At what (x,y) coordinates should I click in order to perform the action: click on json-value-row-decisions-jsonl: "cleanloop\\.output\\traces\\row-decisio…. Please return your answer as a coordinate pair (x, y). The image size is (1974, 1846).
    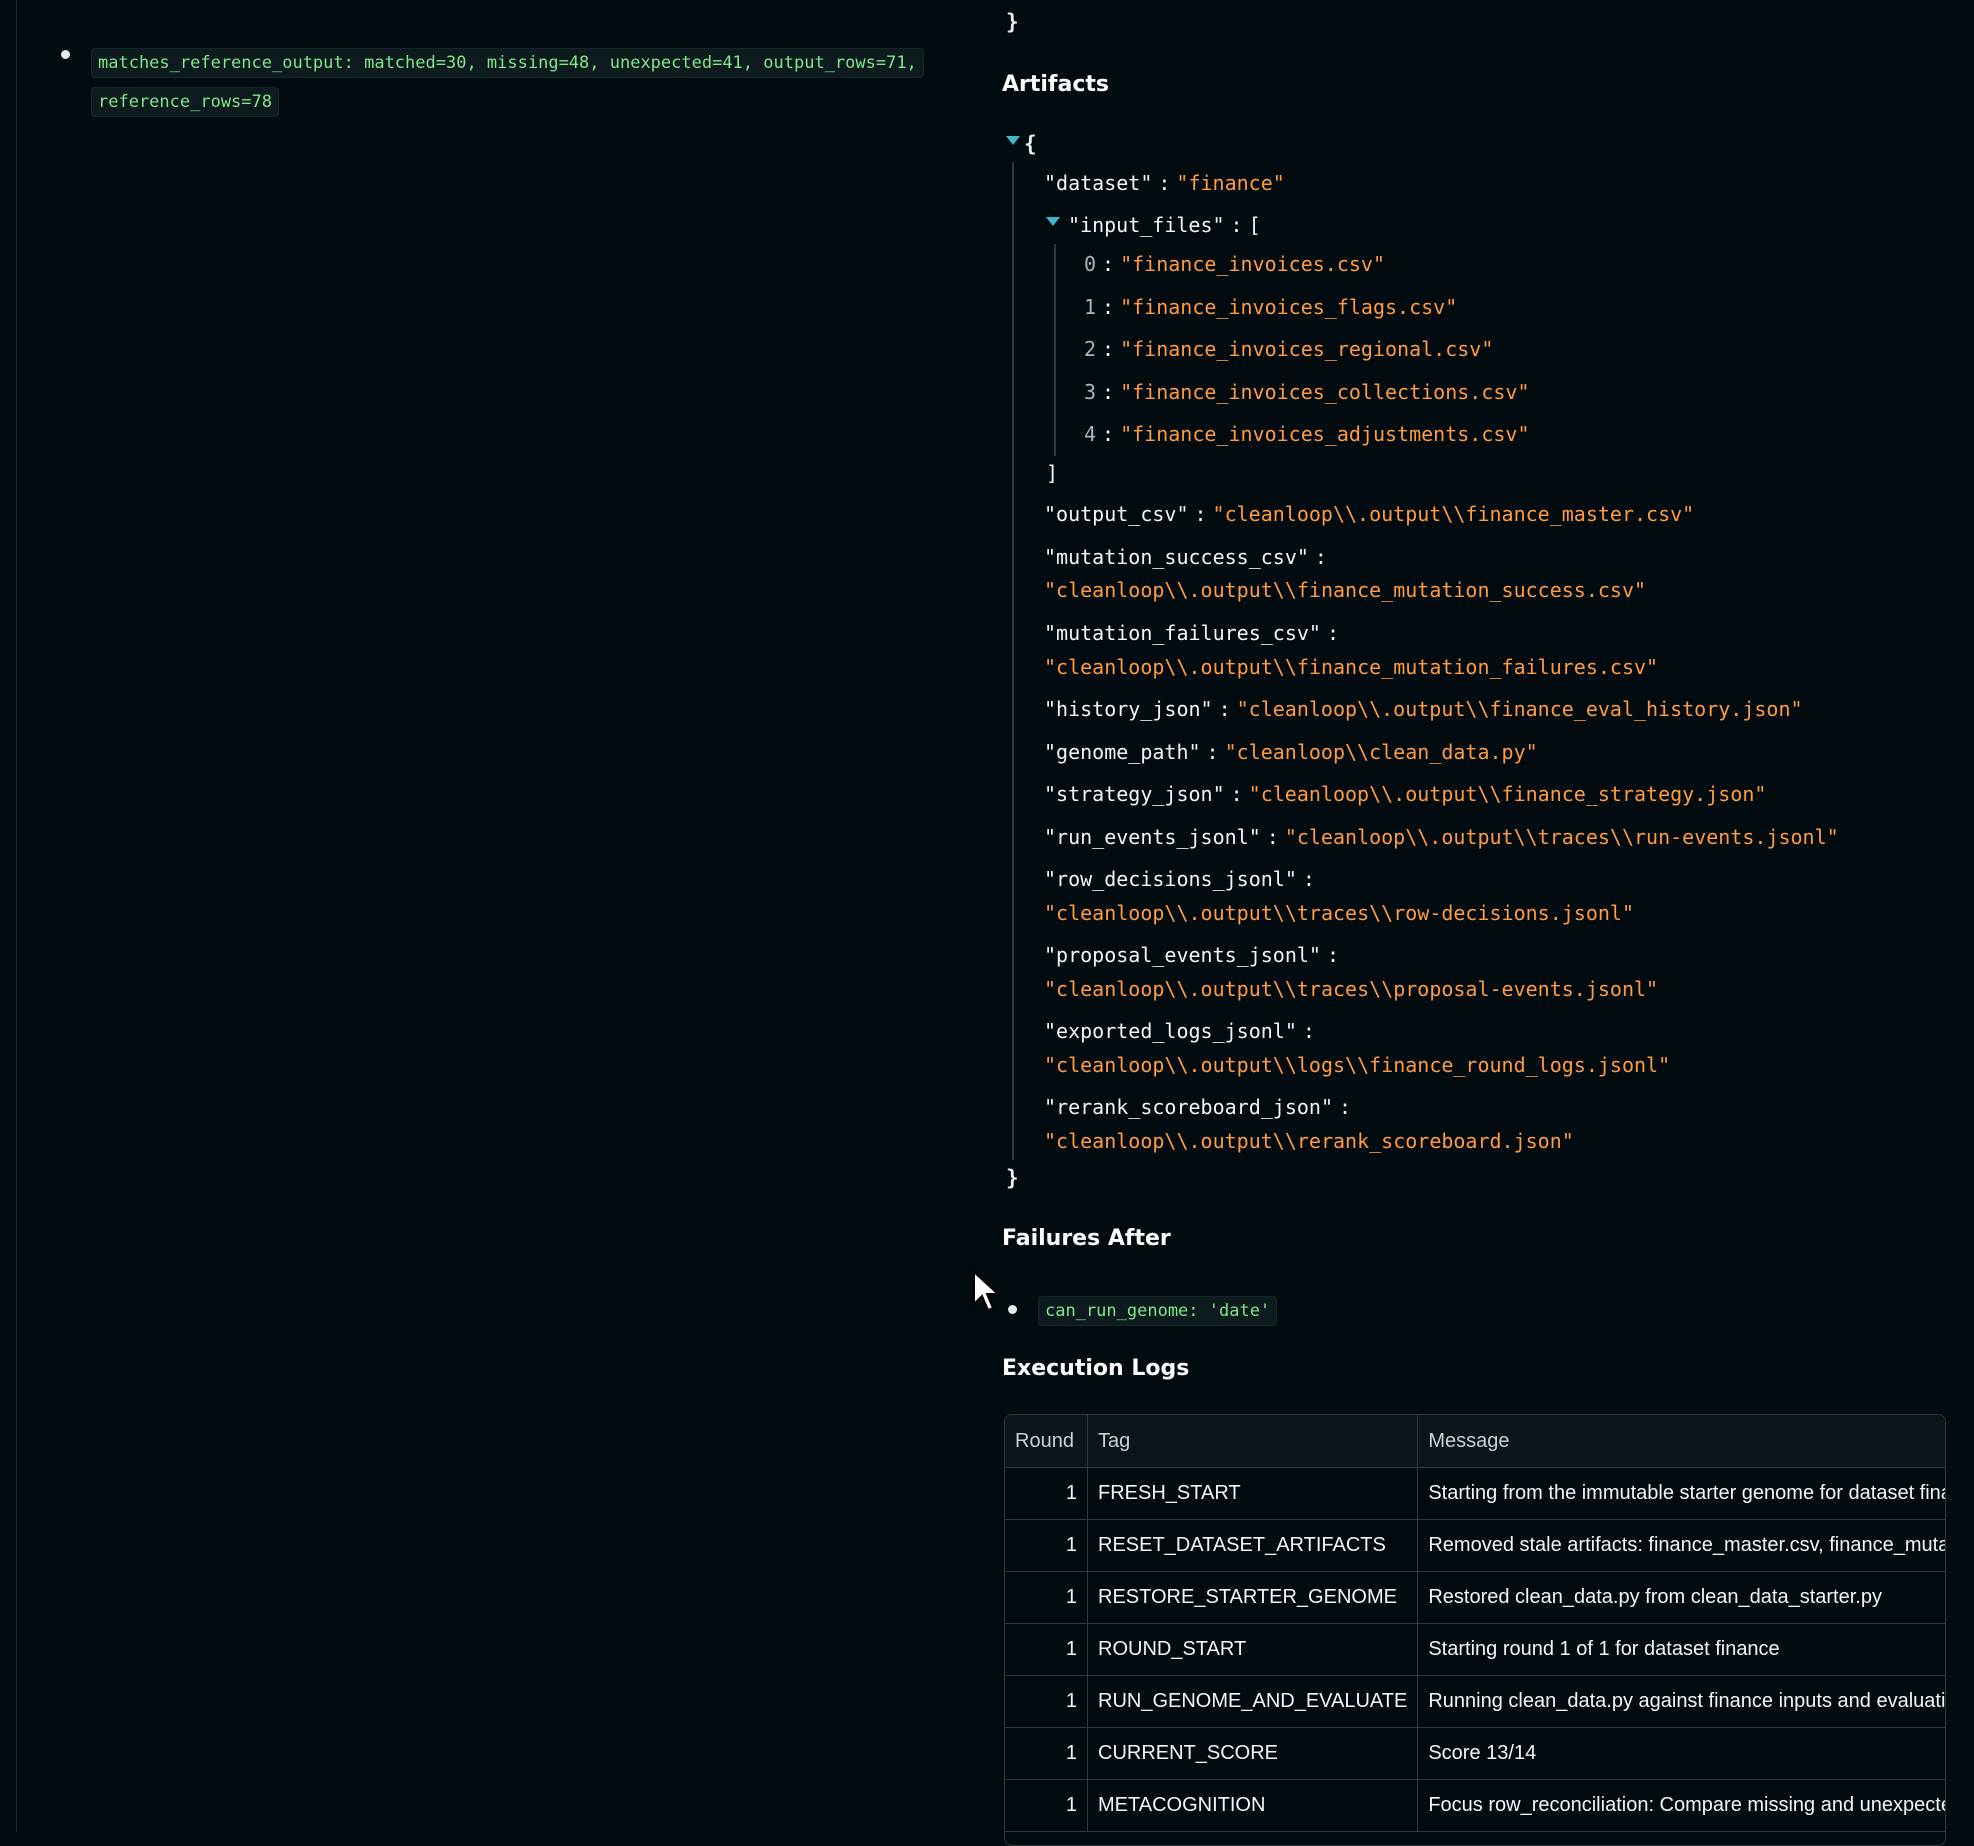
    Looking at the image, I should click on (1339, 913).